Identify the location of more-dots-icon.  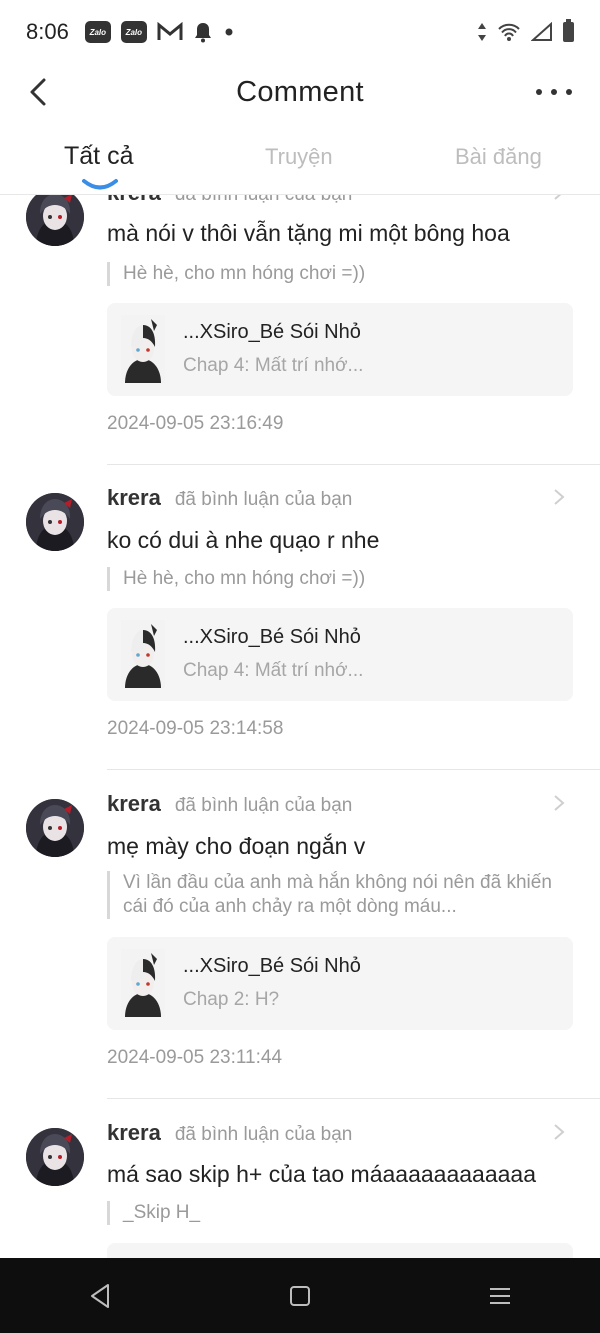
(539, 92).